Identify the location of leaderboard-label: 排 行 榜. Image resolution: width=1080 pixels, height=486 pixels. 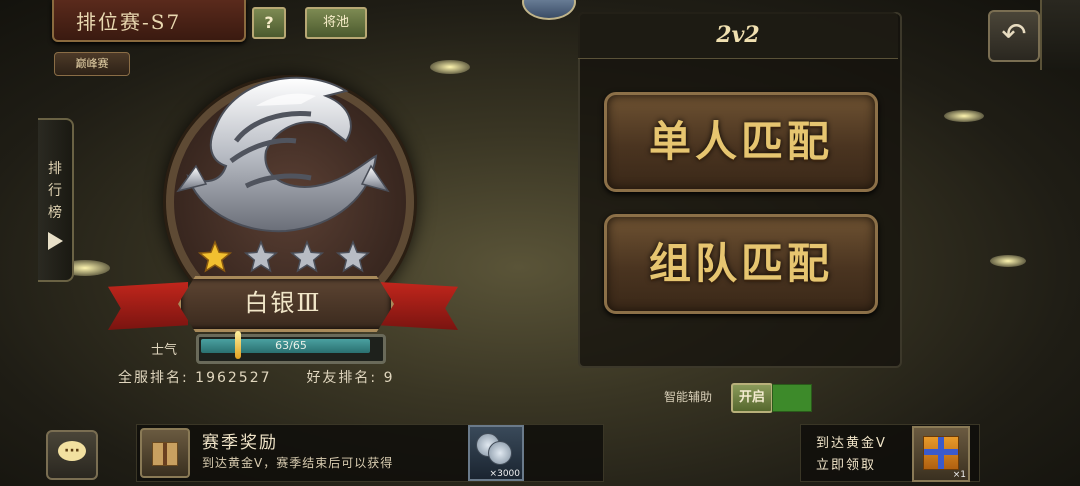
(55, 191).